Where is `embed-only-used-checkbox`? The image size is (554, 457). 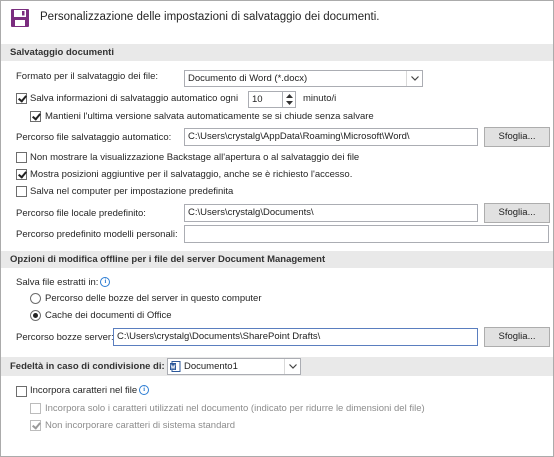 embed-only-used-checkbox is located at coordinates (35, 408).